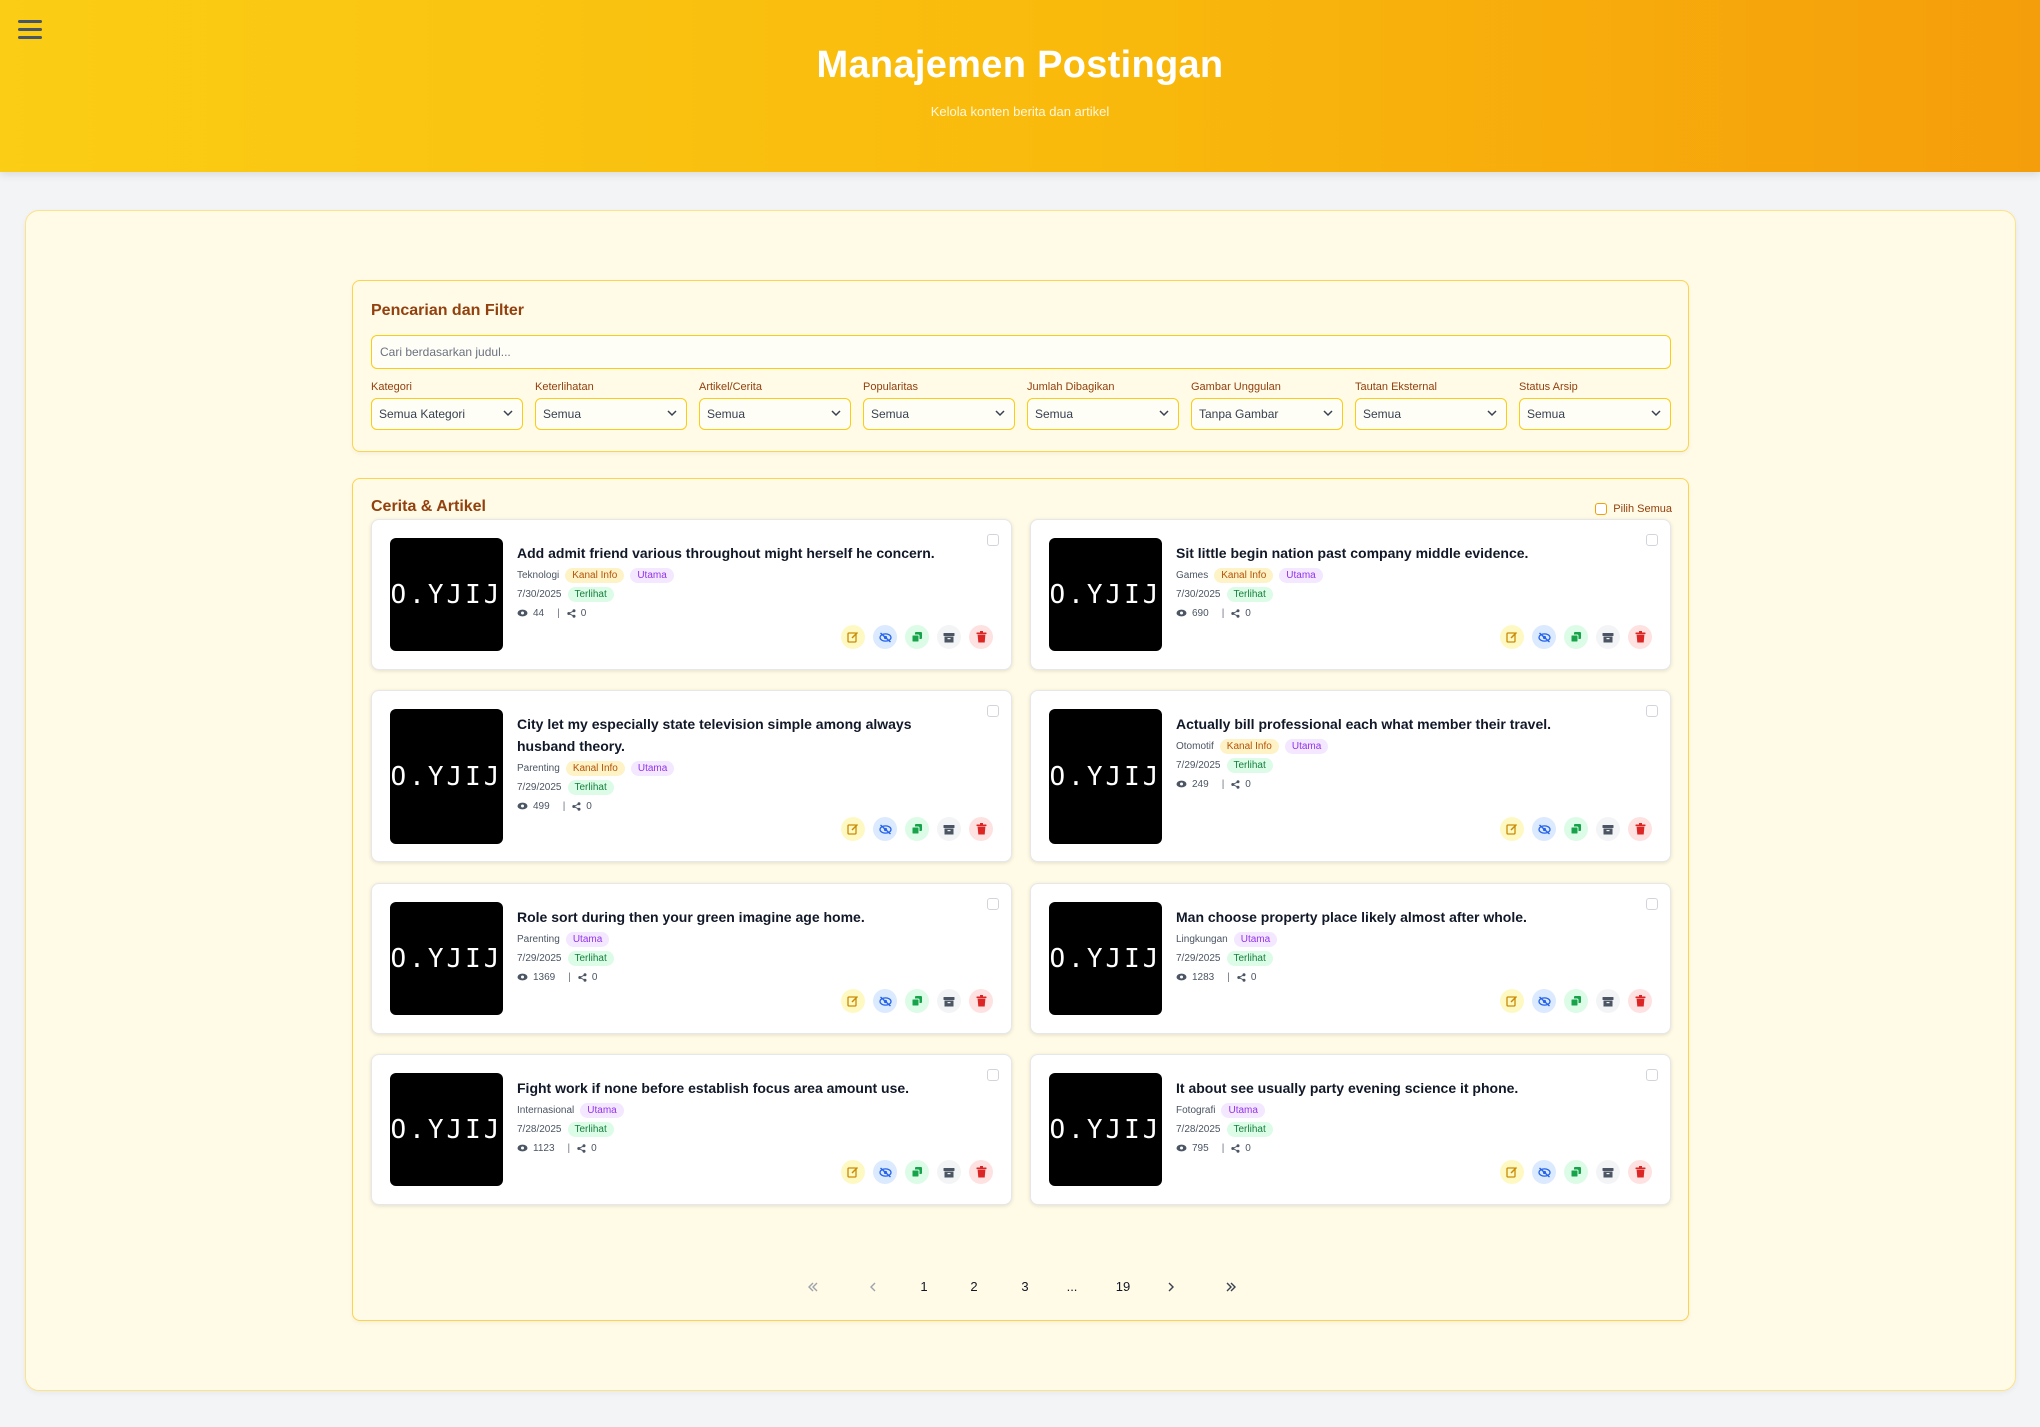 The width and height of the screenshot is (2040, 1427). Describe the element at coordinates (726, 414) in the screenshot. I see `filter-select-value: Semua` at that location.